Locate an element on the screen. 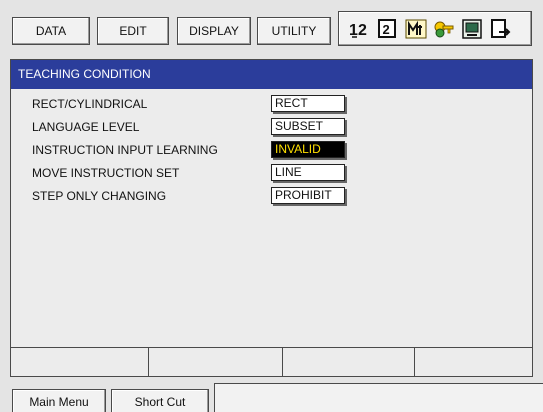 This screenshot has width=543, height=412. value-move-instruction-set: LINE is located at coordinates (308, 172).